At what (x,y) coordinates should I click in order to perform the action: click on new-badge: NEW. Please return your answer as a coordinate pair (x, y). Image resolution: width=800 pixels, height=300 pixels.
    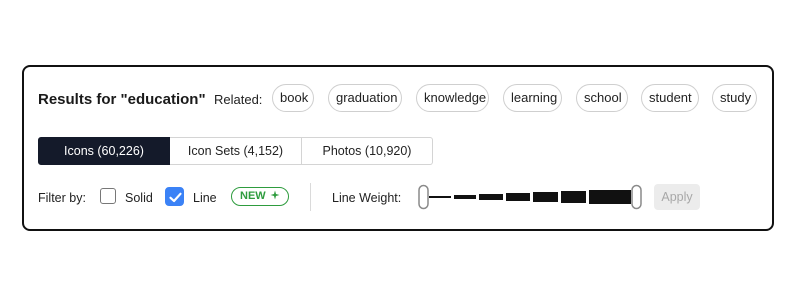
    Looking at the image, I should click on (260, 196).